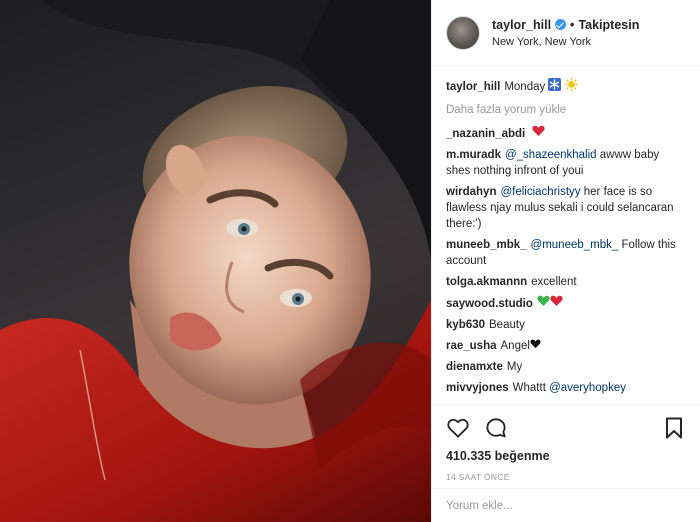 The height and width of the screenshot is (522, 700). Describe the element at coordinates (608, 25) in the screenshot. I see `follow-status-button: Takiptesin` at that location.